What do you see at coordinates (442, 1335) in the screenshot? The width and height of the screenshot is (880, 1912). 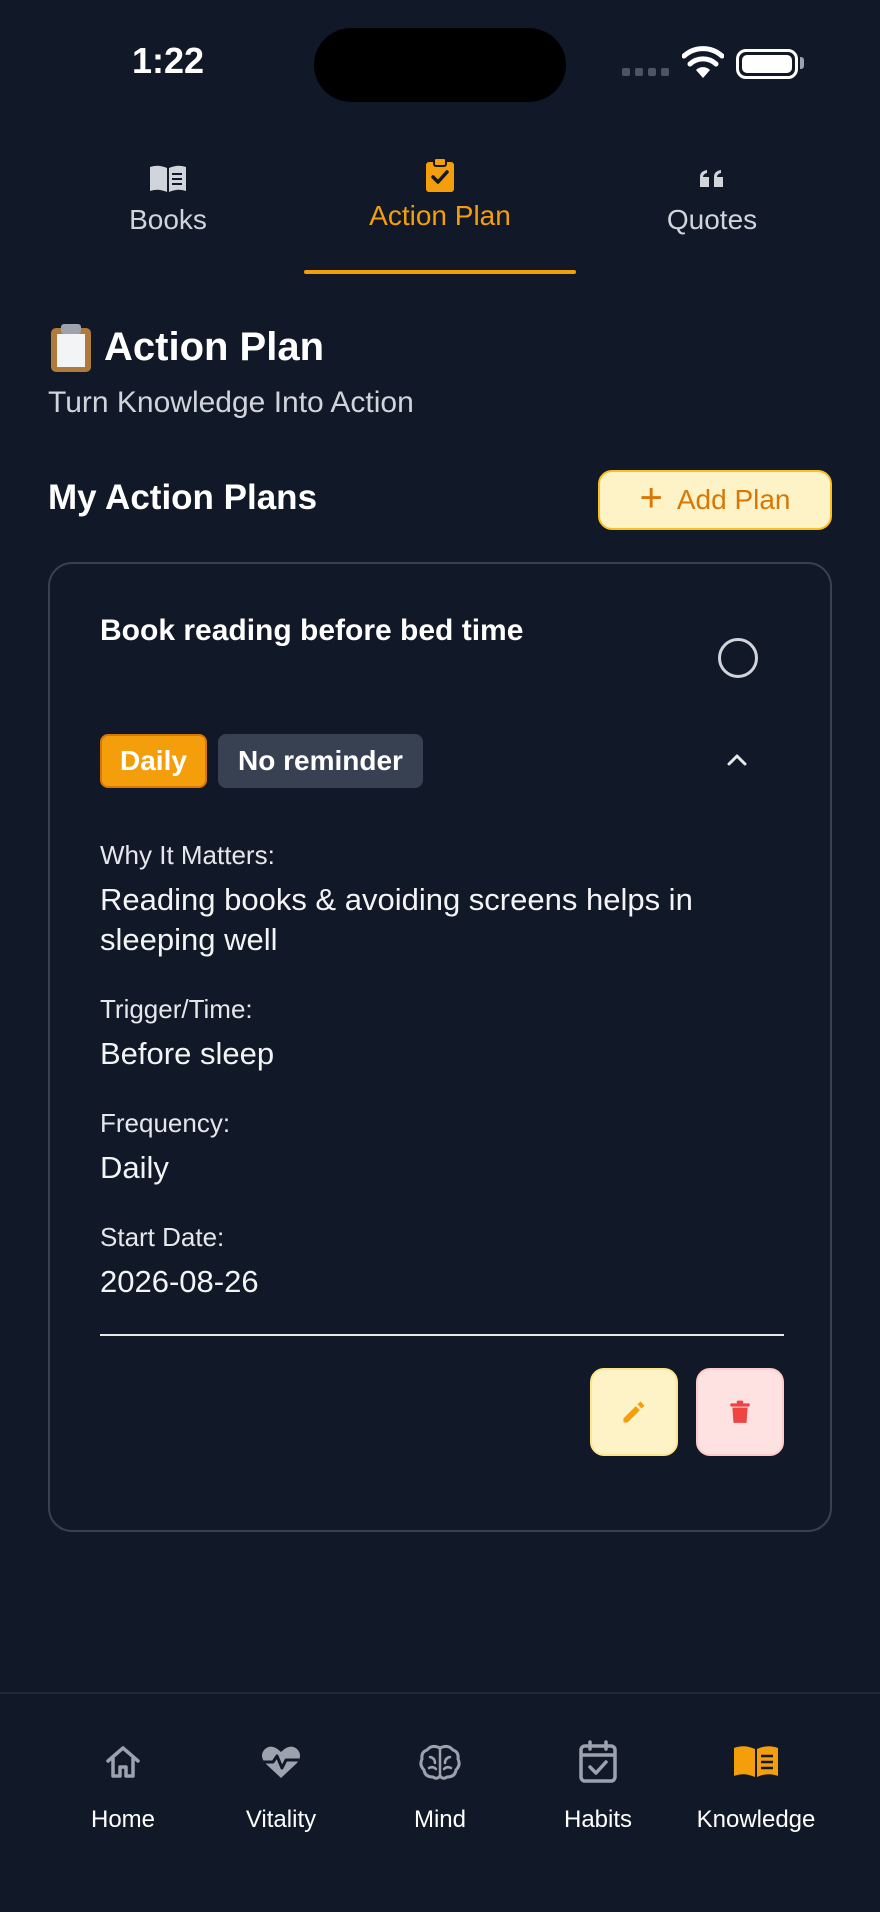 I see `divider` at bounding box center [442, 1335].